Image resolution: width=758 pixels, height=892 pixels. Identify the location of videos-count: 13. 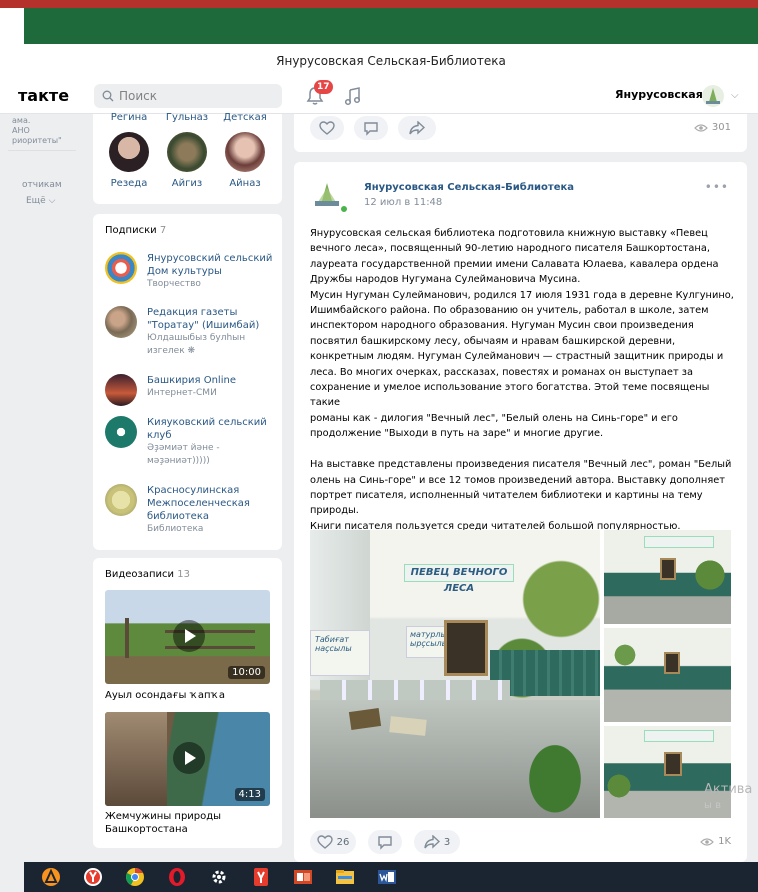
(183, 574).